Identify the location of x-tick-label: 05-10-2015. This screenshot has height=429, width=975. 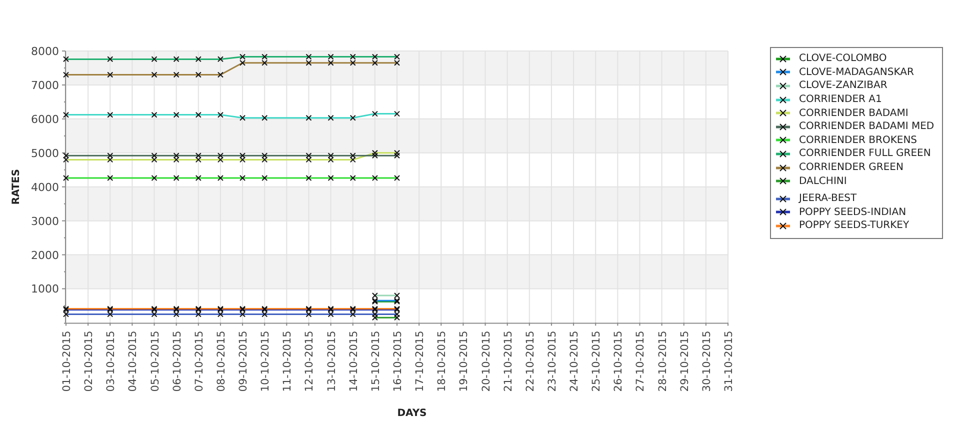
(155, 361).